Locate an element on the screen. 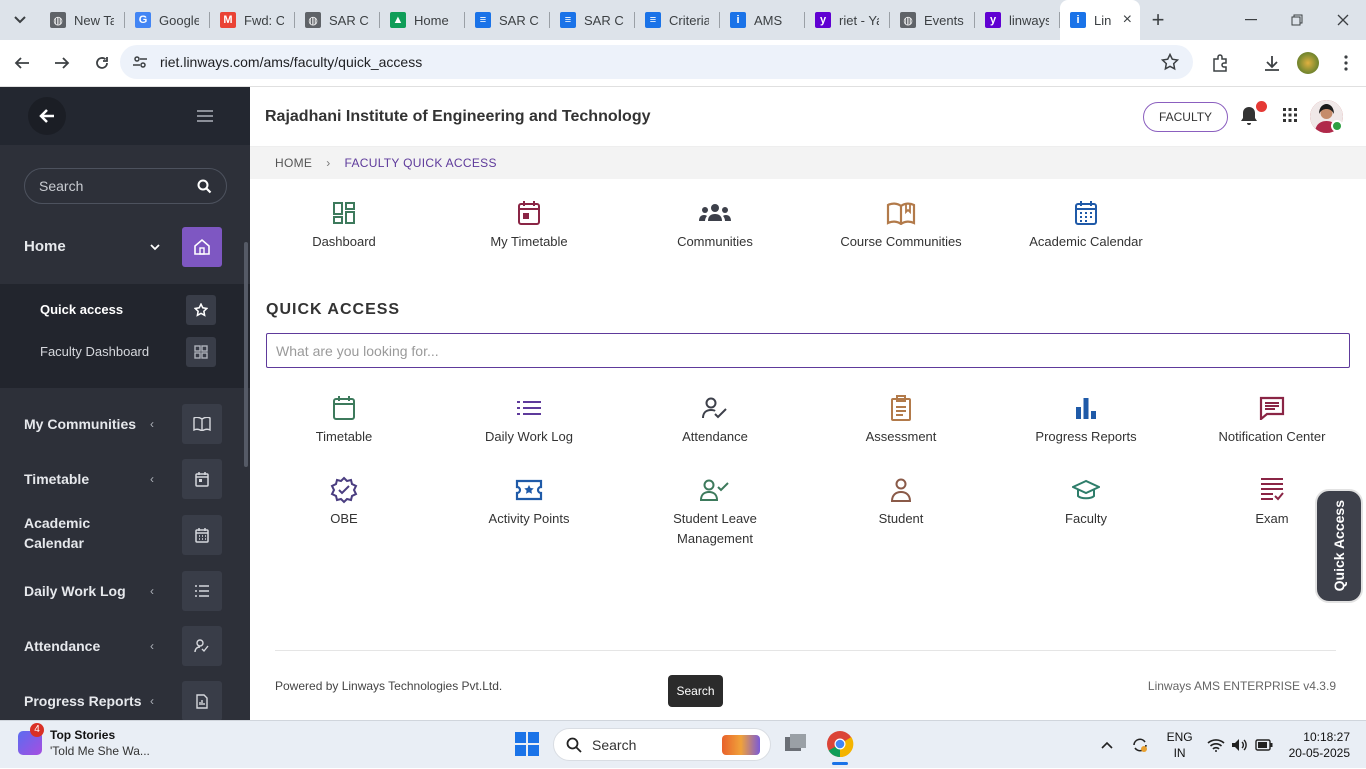  qa-tile-assessment: Assessment is located at coordinates (901, 420).